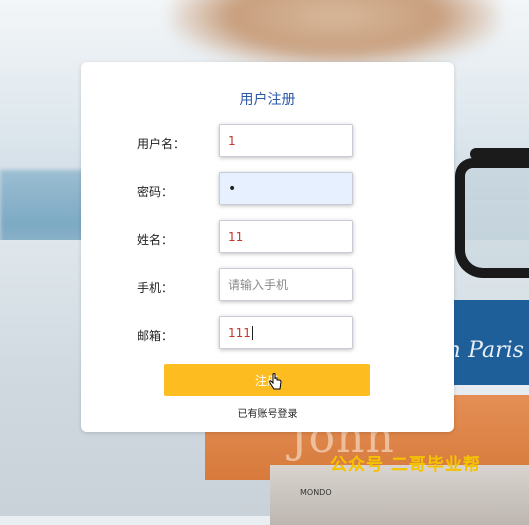 This screenshot has width=529, height=525. Describe the element at coordinates (286, 140) in the screenshot. I see `username-input: 1` at that location.